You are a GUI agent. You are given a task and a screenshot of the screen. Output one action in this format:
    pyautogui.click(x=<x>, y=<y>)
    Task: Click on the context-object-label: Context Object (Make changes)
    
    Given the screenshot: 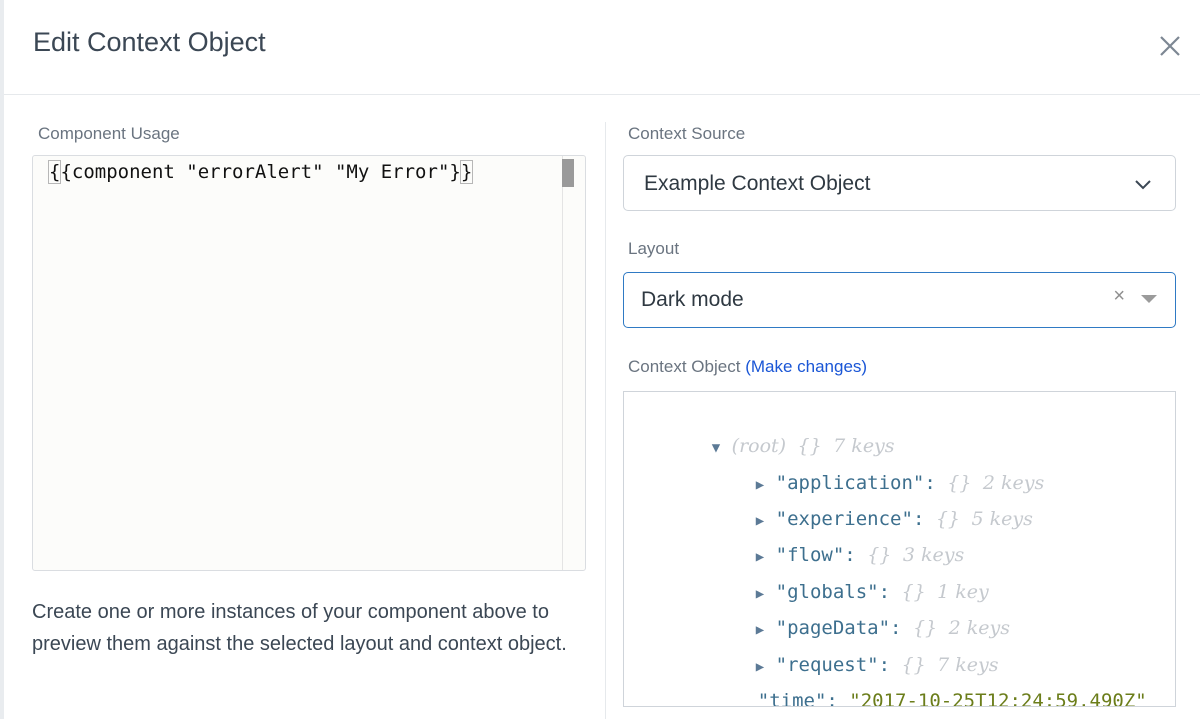 What is the action you would take?
    pyautogui.click(x=747, y=367)
    